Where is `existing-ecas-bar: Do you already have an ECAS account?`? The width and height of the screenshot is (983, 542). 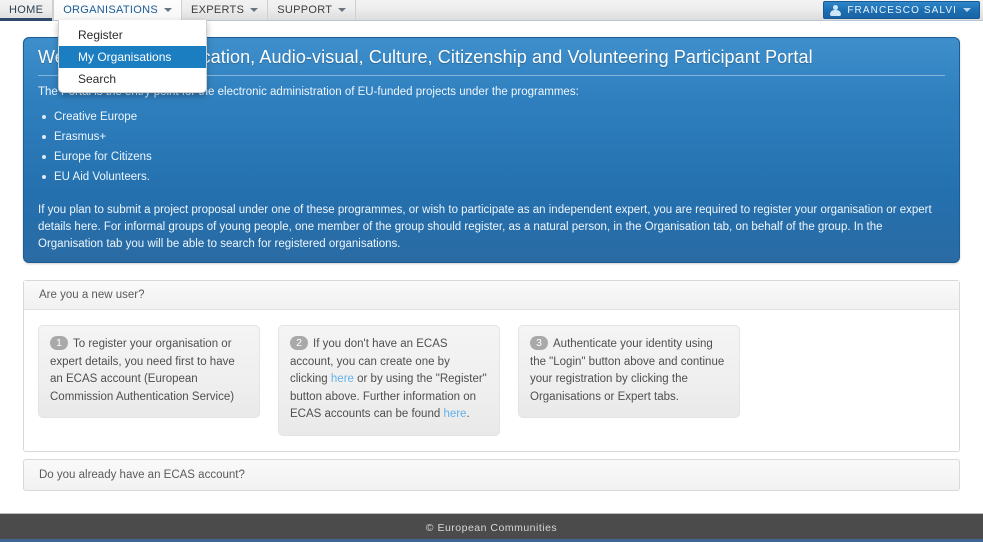 existing-ecas-bar: Do you already have an ECAS account? is located at coordinates (491, 475).